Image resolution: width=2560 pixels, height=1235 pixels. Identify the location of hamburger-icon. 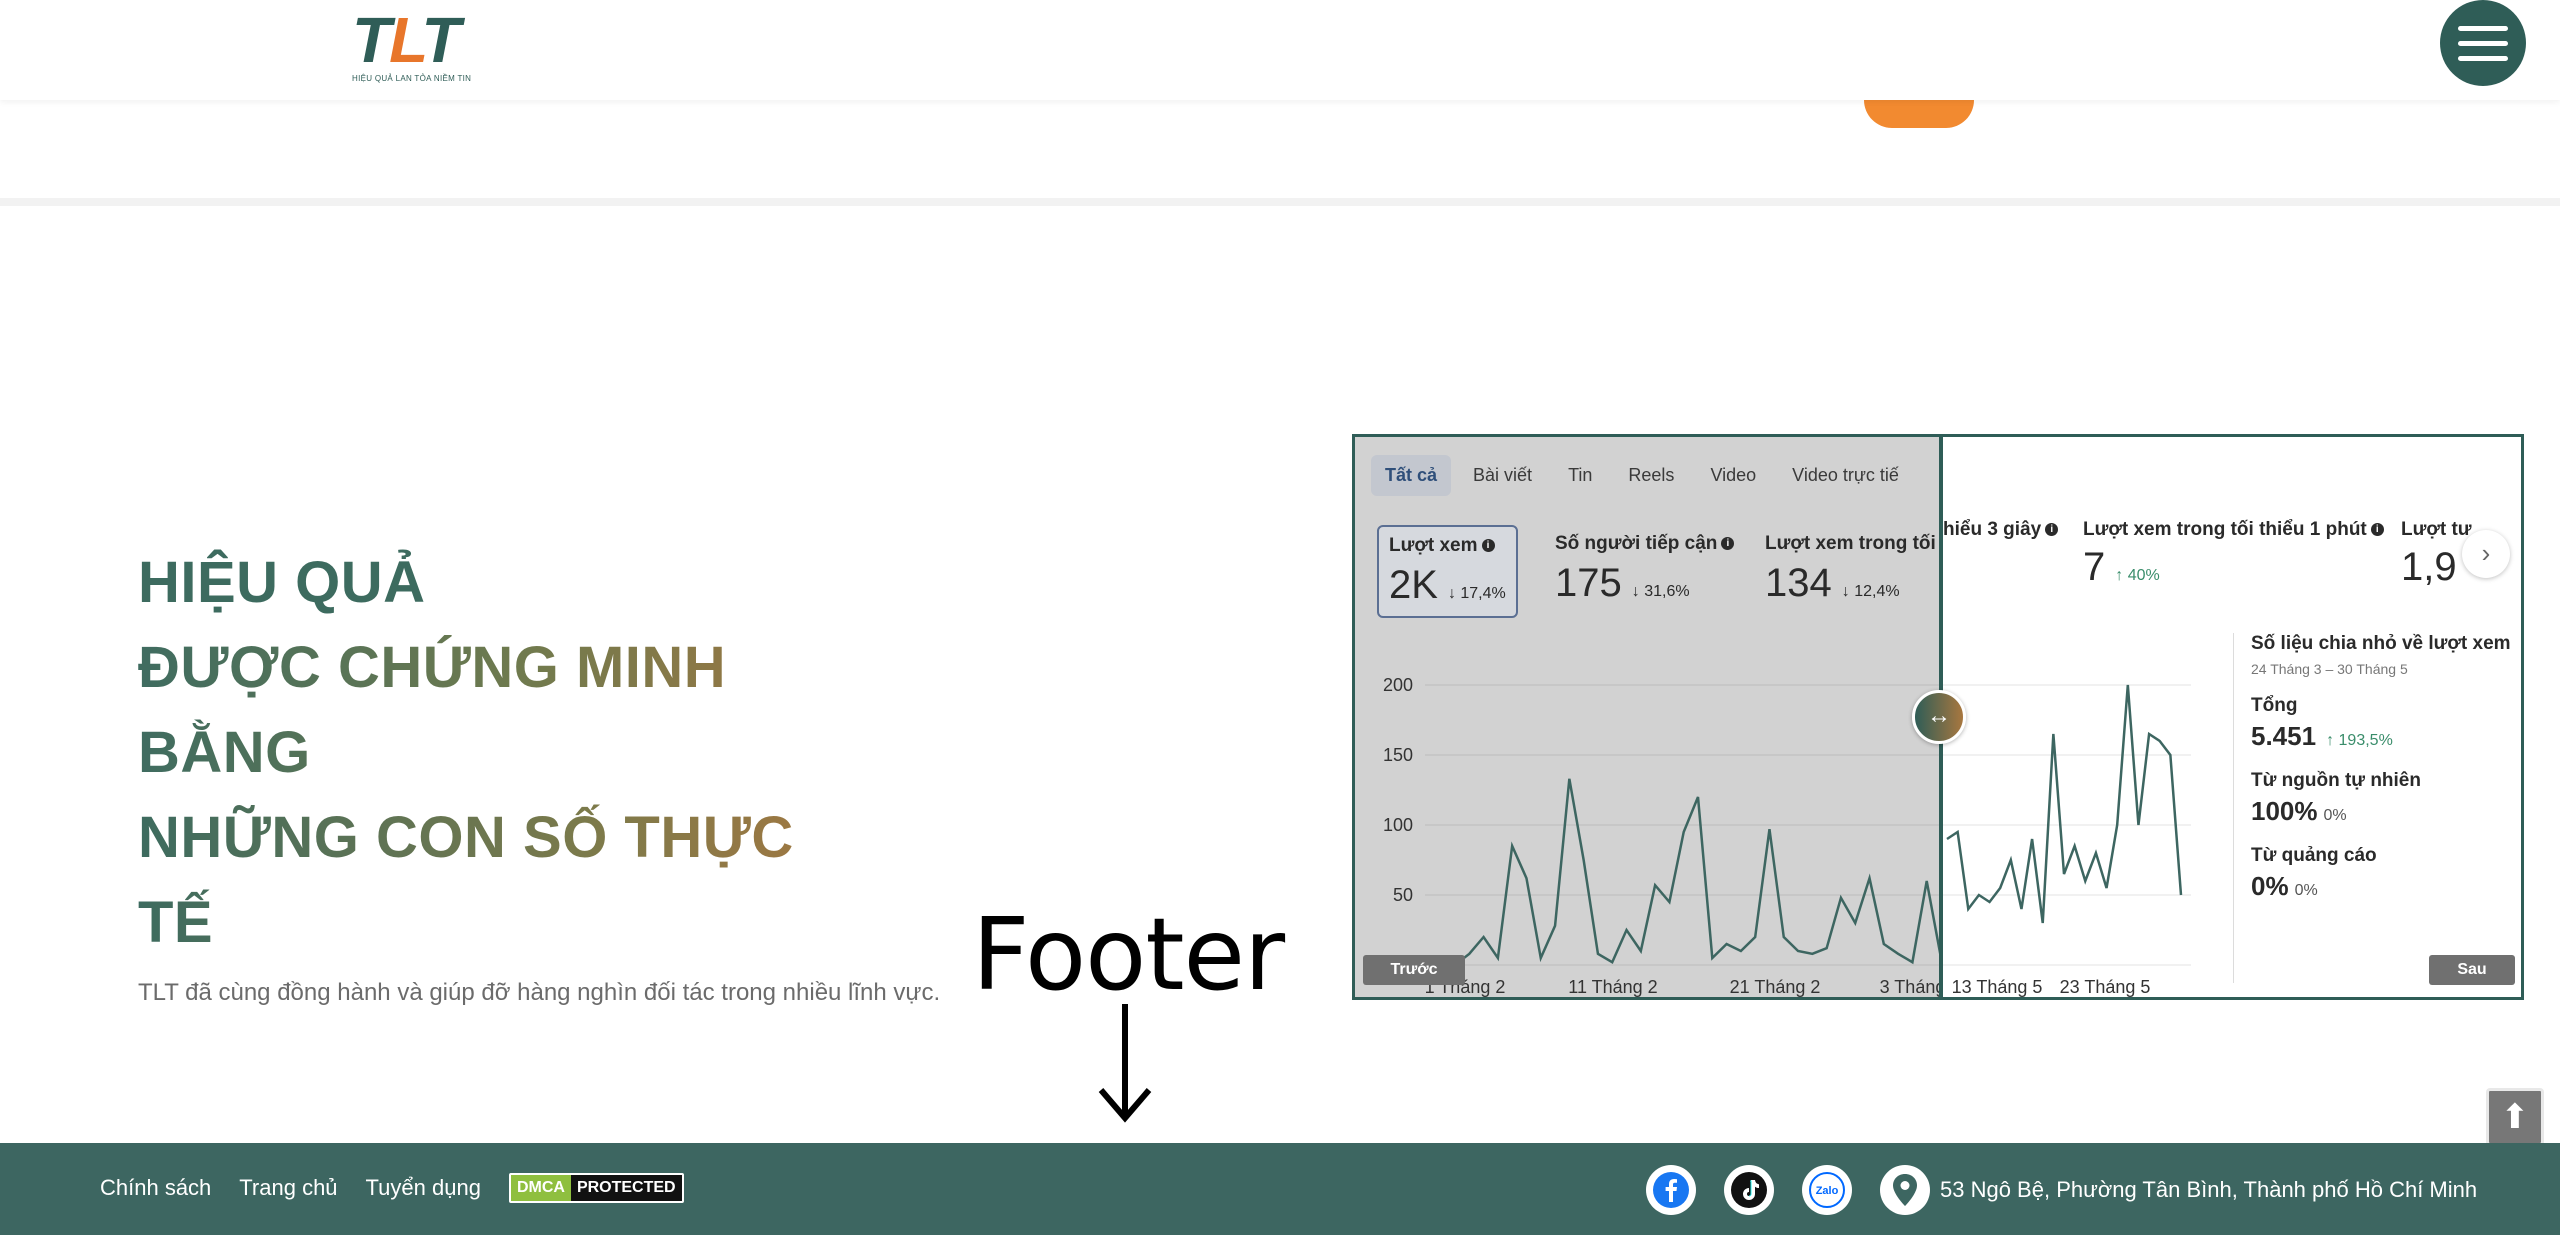
(2483, 28).